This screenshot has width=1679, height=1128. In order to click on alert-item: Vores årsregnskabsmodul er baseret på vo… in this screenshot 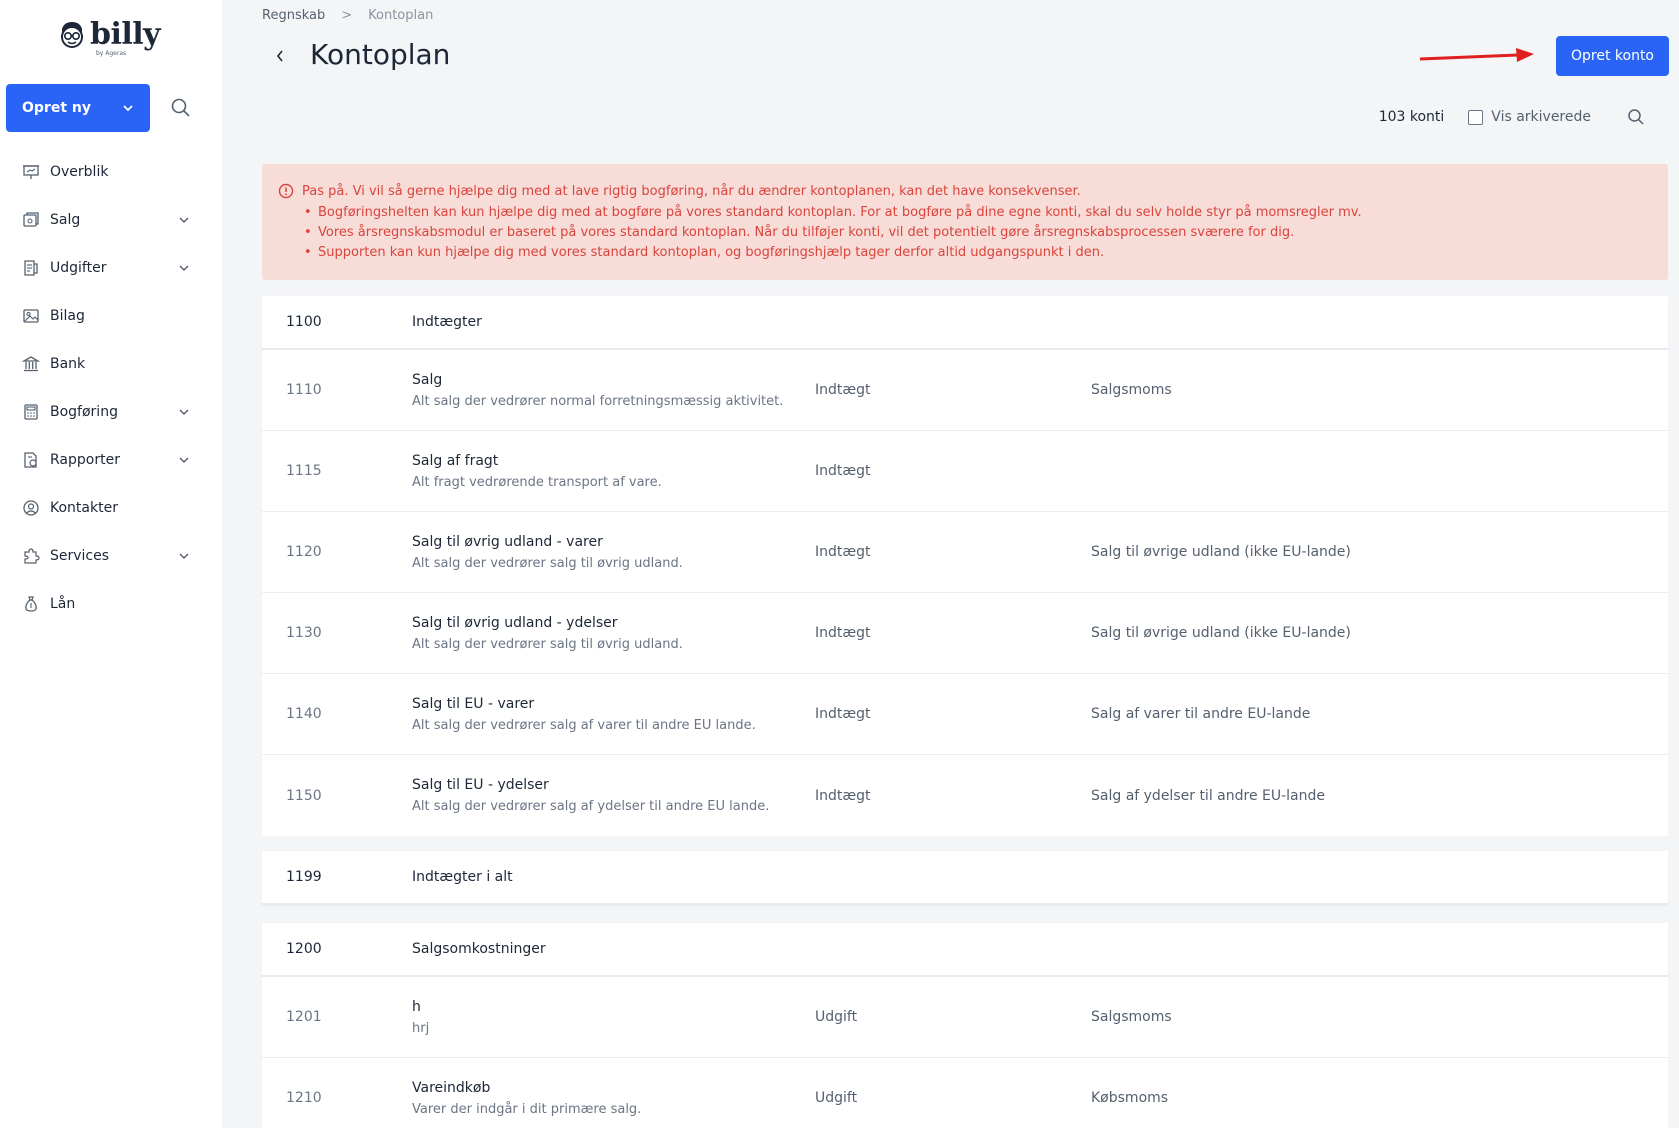, I will do `click(978, 233)`.